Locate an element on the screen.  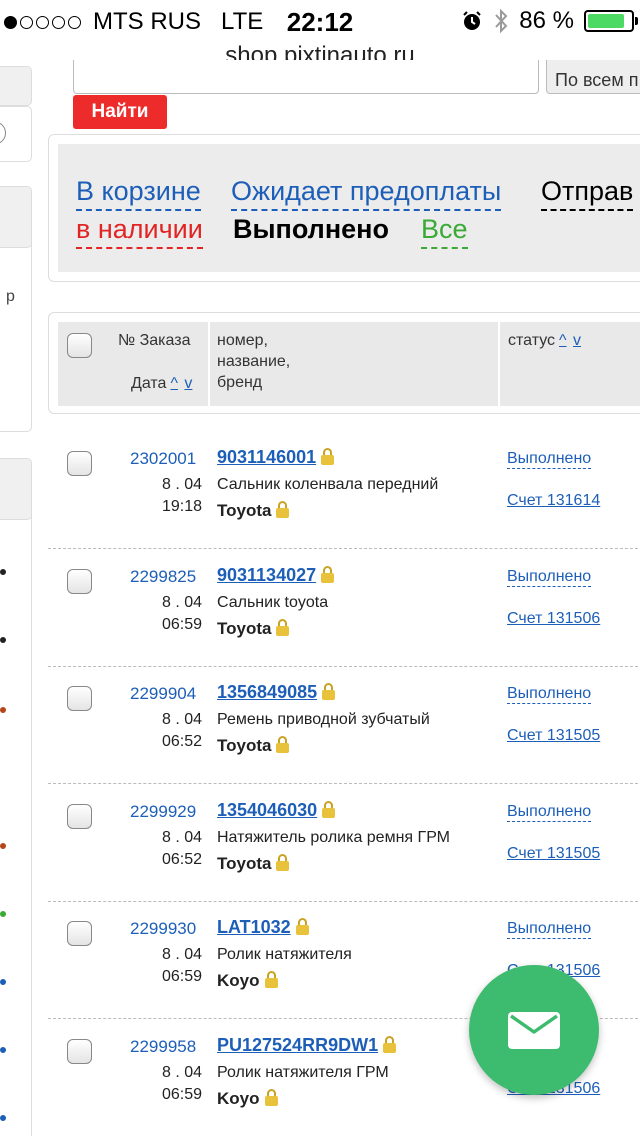
part-name: Ролик натяжителя is located at coordinates (284, 955).